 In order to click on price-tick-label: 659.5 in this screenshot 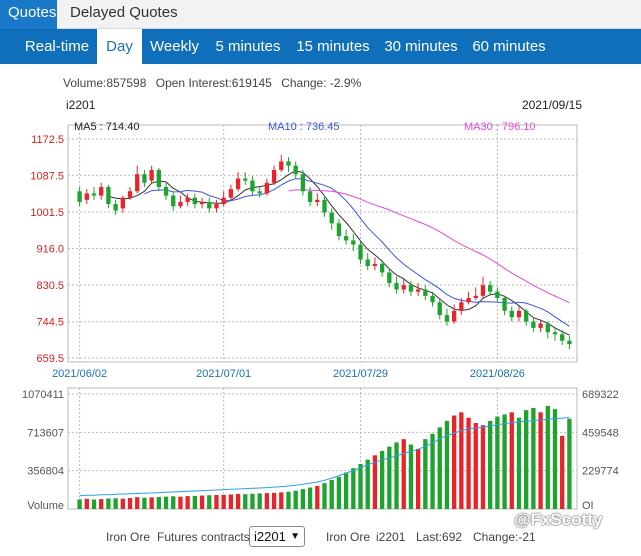, I will do `click(50, 359)`.